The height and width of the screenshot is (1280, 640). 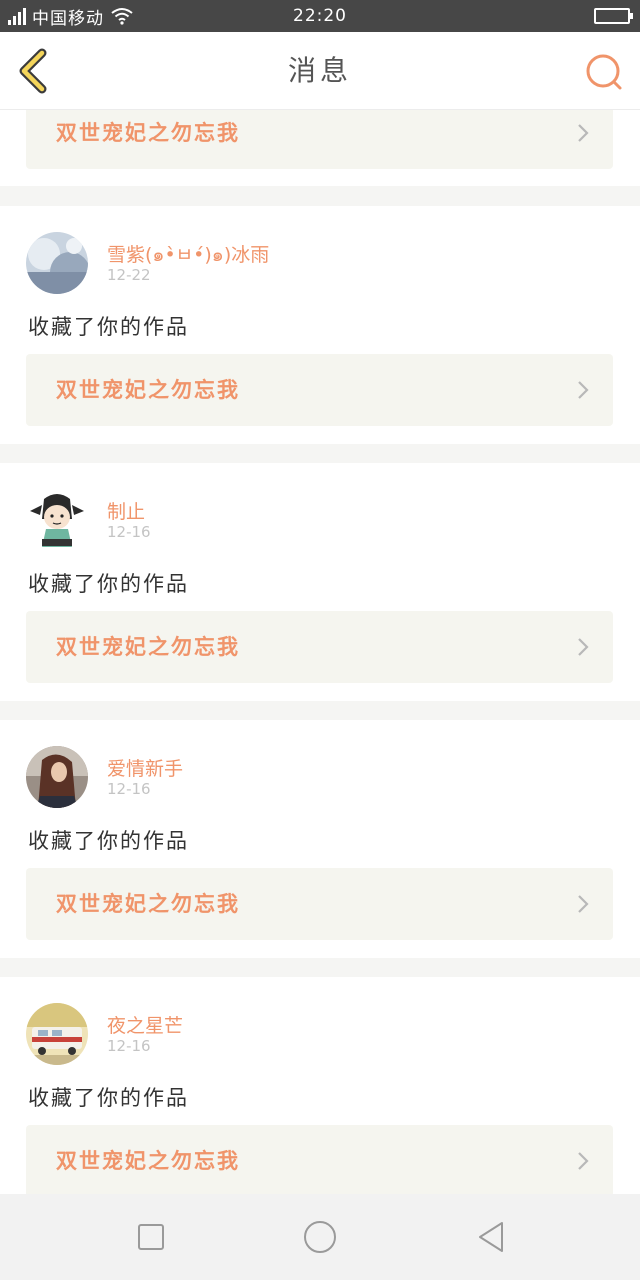 What do you see at coordinates (145, 1024) in the screenshot?
I see `username: 夜之星芒` at bounding box center [145, 1024].